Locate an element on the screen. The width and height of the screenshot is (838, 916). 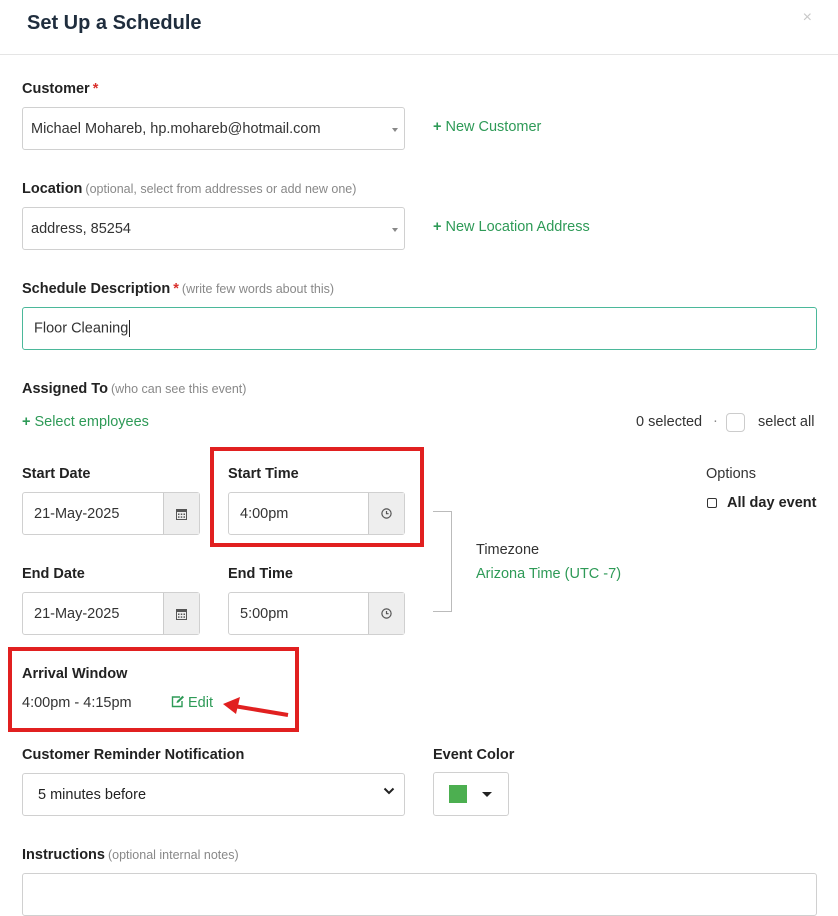
start-date-label: Start Date is located at coordinates (56, 474).